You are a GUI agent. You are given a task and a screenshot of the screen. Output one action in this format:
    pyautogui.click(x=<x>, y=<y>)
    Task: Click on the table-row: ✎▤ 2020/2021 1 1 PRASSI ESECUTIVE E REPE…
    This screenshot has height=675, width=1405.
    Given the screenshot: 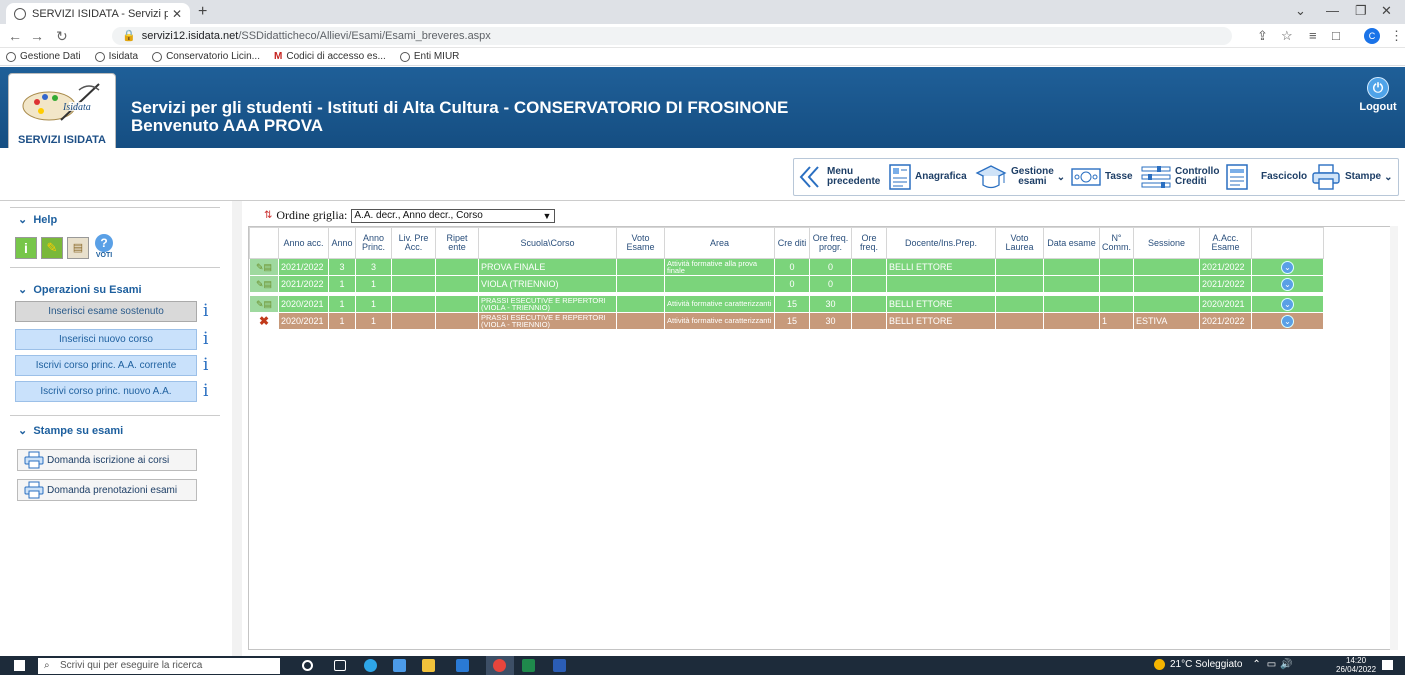 What is the action you would take?
    pyautogui.click(x=786, y=304)
    